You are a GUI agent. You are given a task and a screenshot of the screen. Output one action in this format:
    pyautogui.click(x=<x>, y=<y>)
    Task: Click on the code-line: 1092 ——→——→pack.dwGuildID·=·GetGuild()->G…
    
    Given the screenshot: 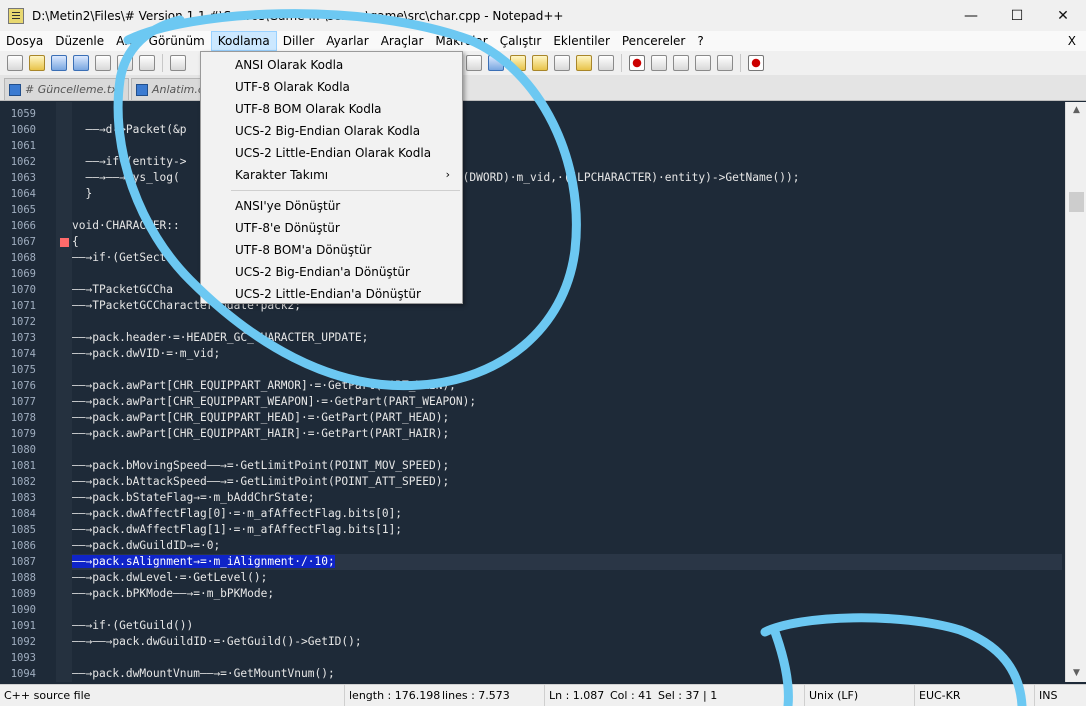 What is the action you would take?
    pyautogui.click(x=536, y=642)
    